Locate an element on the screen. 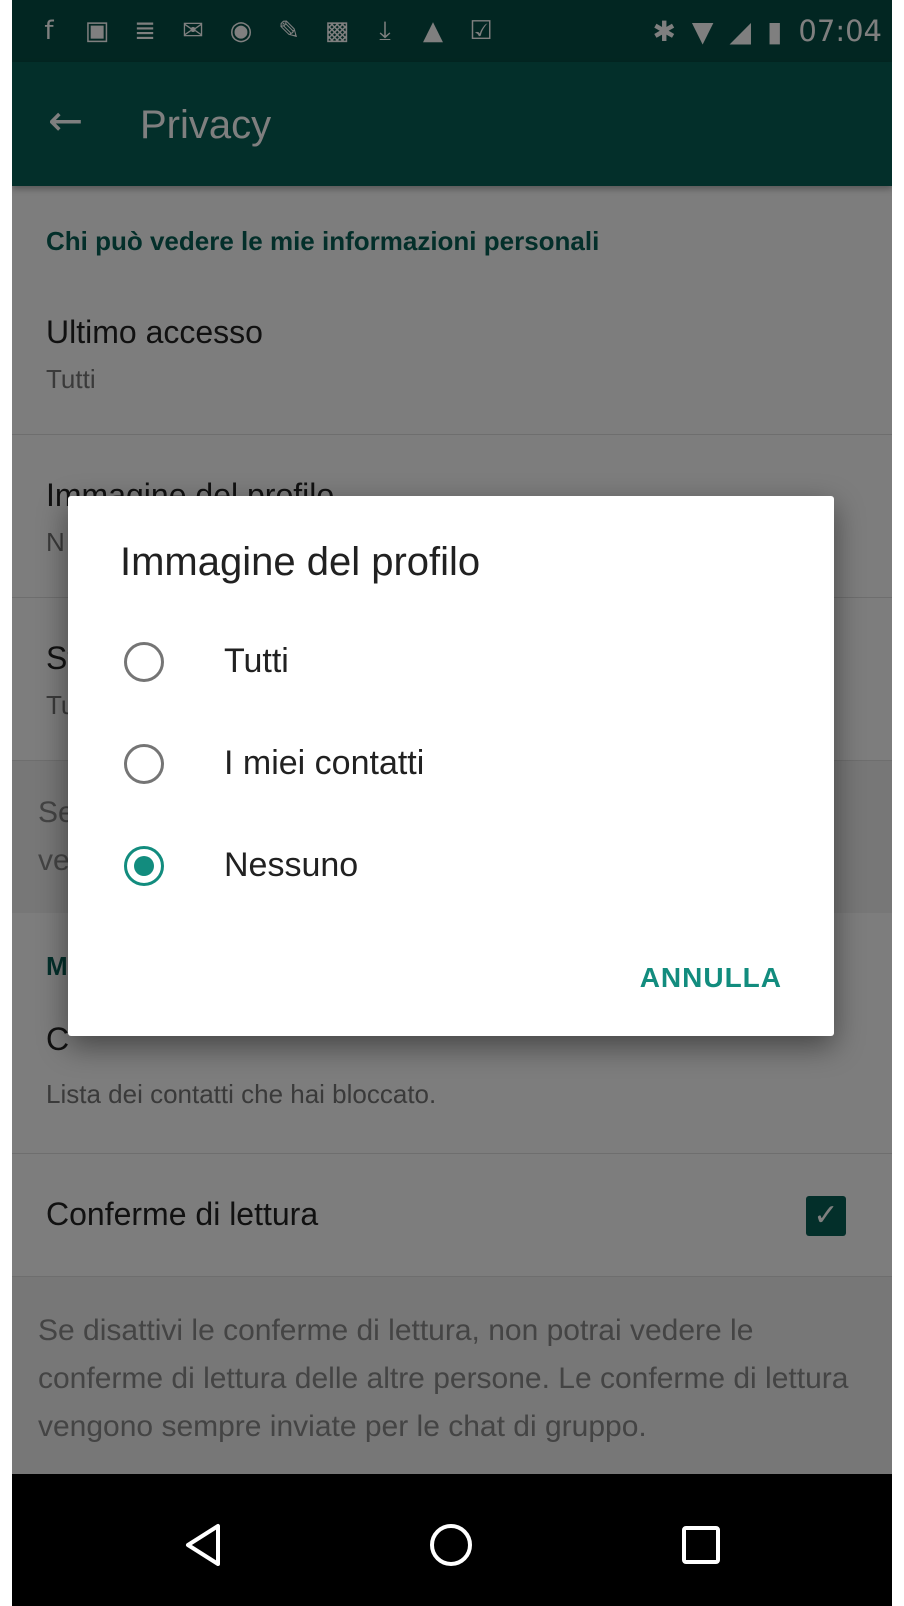 The image size is (904, 1606). option-miei-contatti: I miei contatti is located at coordinates (450, 766).